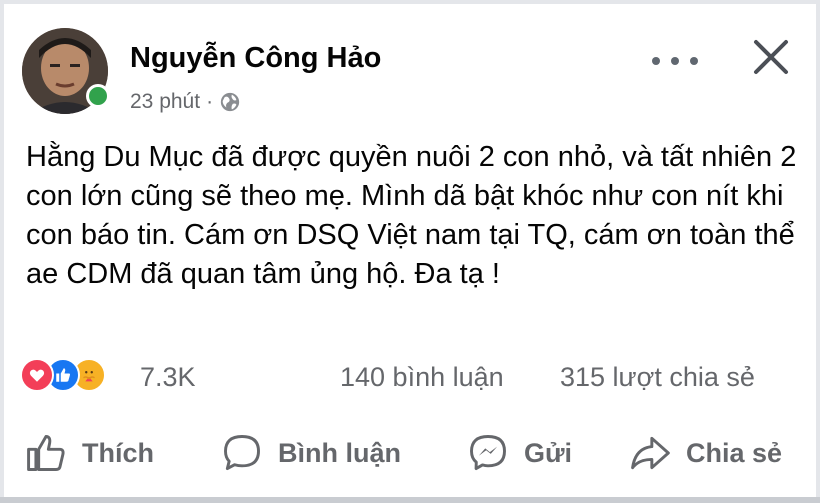 This screenshot has width=820, height=503. I want to click on heart-reaction-icon, so click(37, 375).